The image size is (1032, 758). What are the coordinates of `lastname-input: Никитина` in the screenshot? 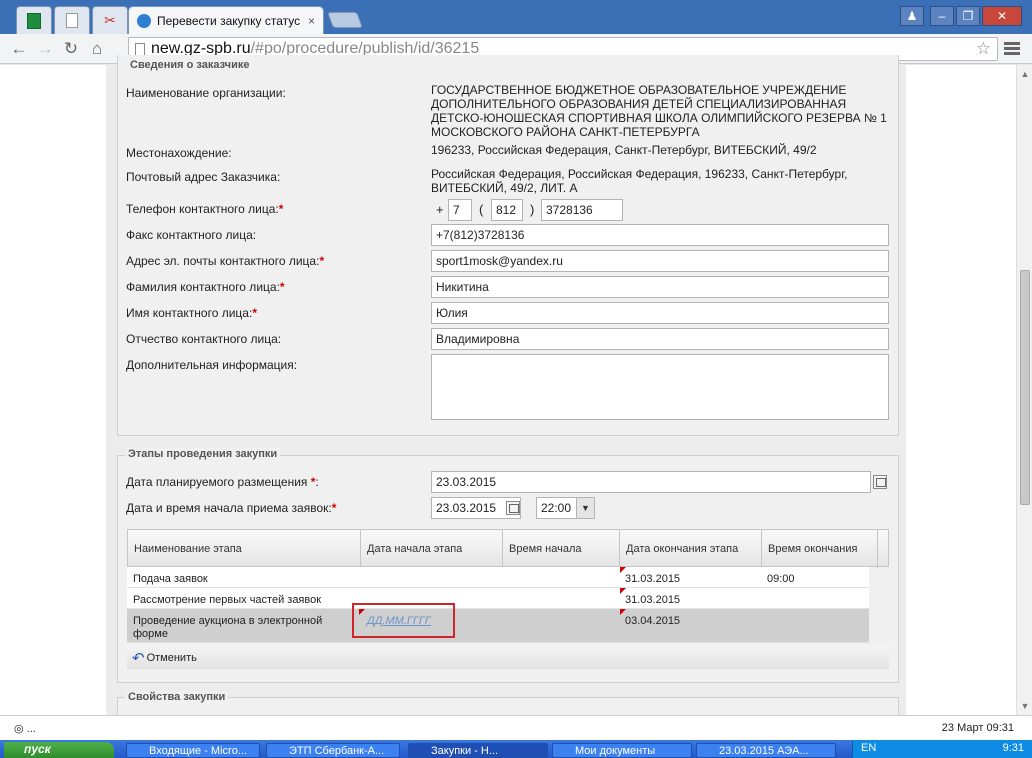 It's located at (660, 287).